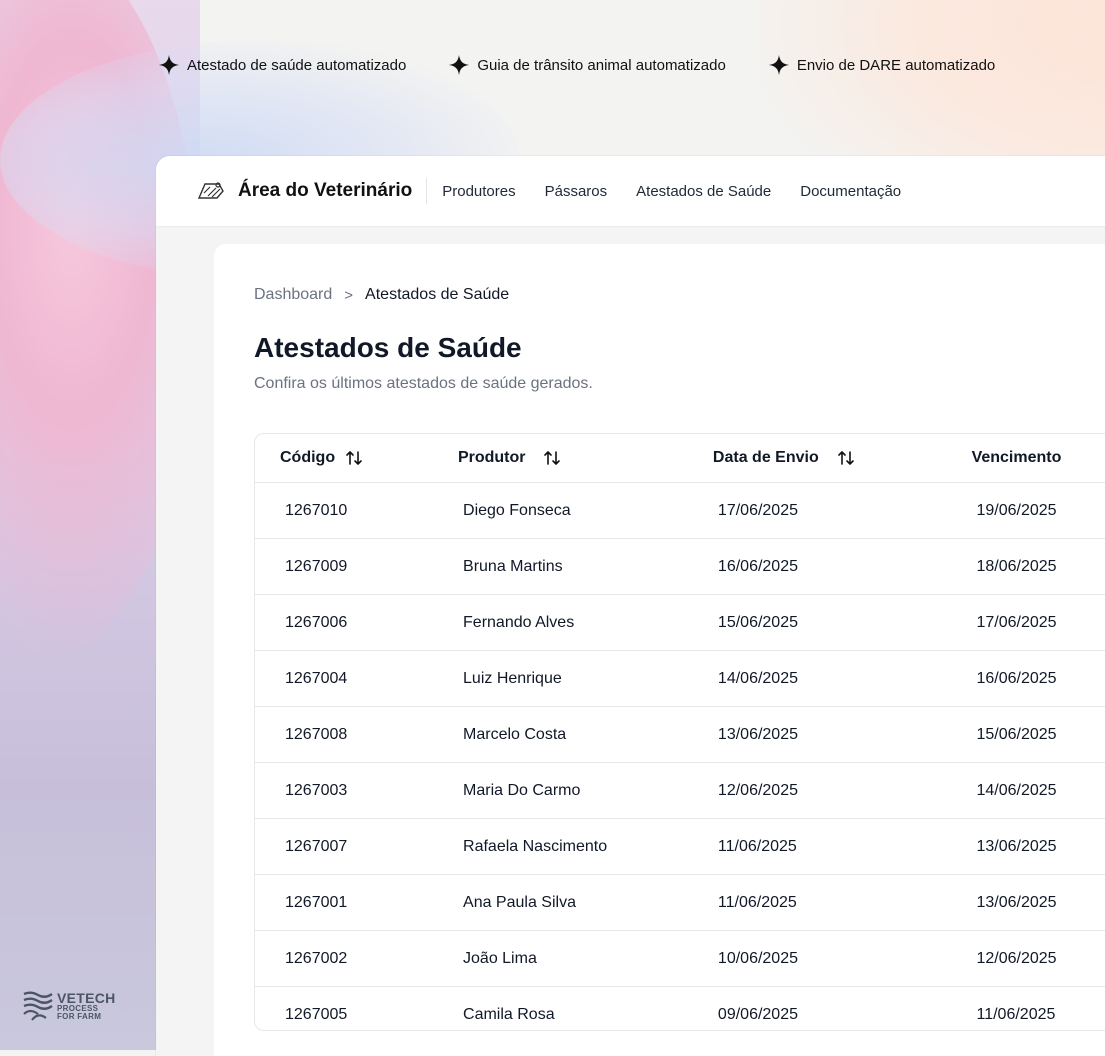 The image size is (1105, 1056). Describe the element at coordinates (585, 959) in the screenshot. I see `cell-produtor: João Lima` at that location.